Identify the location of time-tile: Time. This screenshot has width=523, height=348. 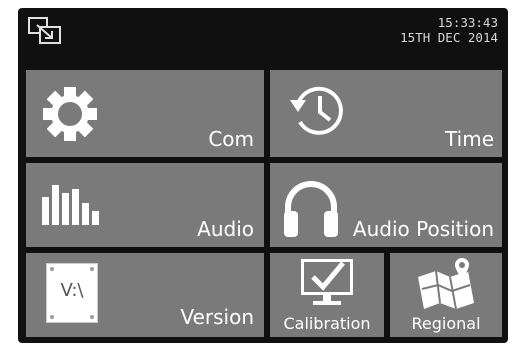
(386, 113).